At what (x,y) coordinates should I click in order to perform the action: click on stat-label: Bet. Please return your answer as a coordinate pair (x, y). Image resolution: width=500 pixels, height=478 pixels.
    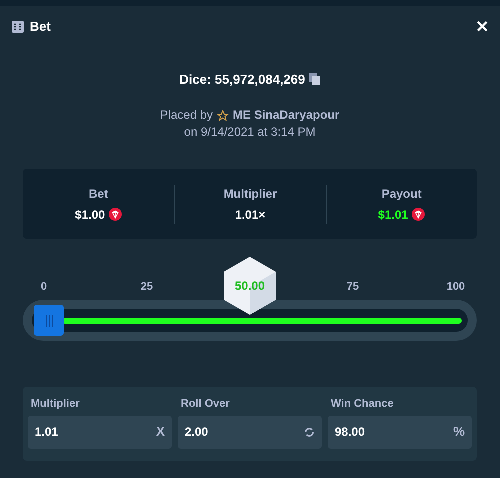
    Looking at the image, I should click on (98, 194).